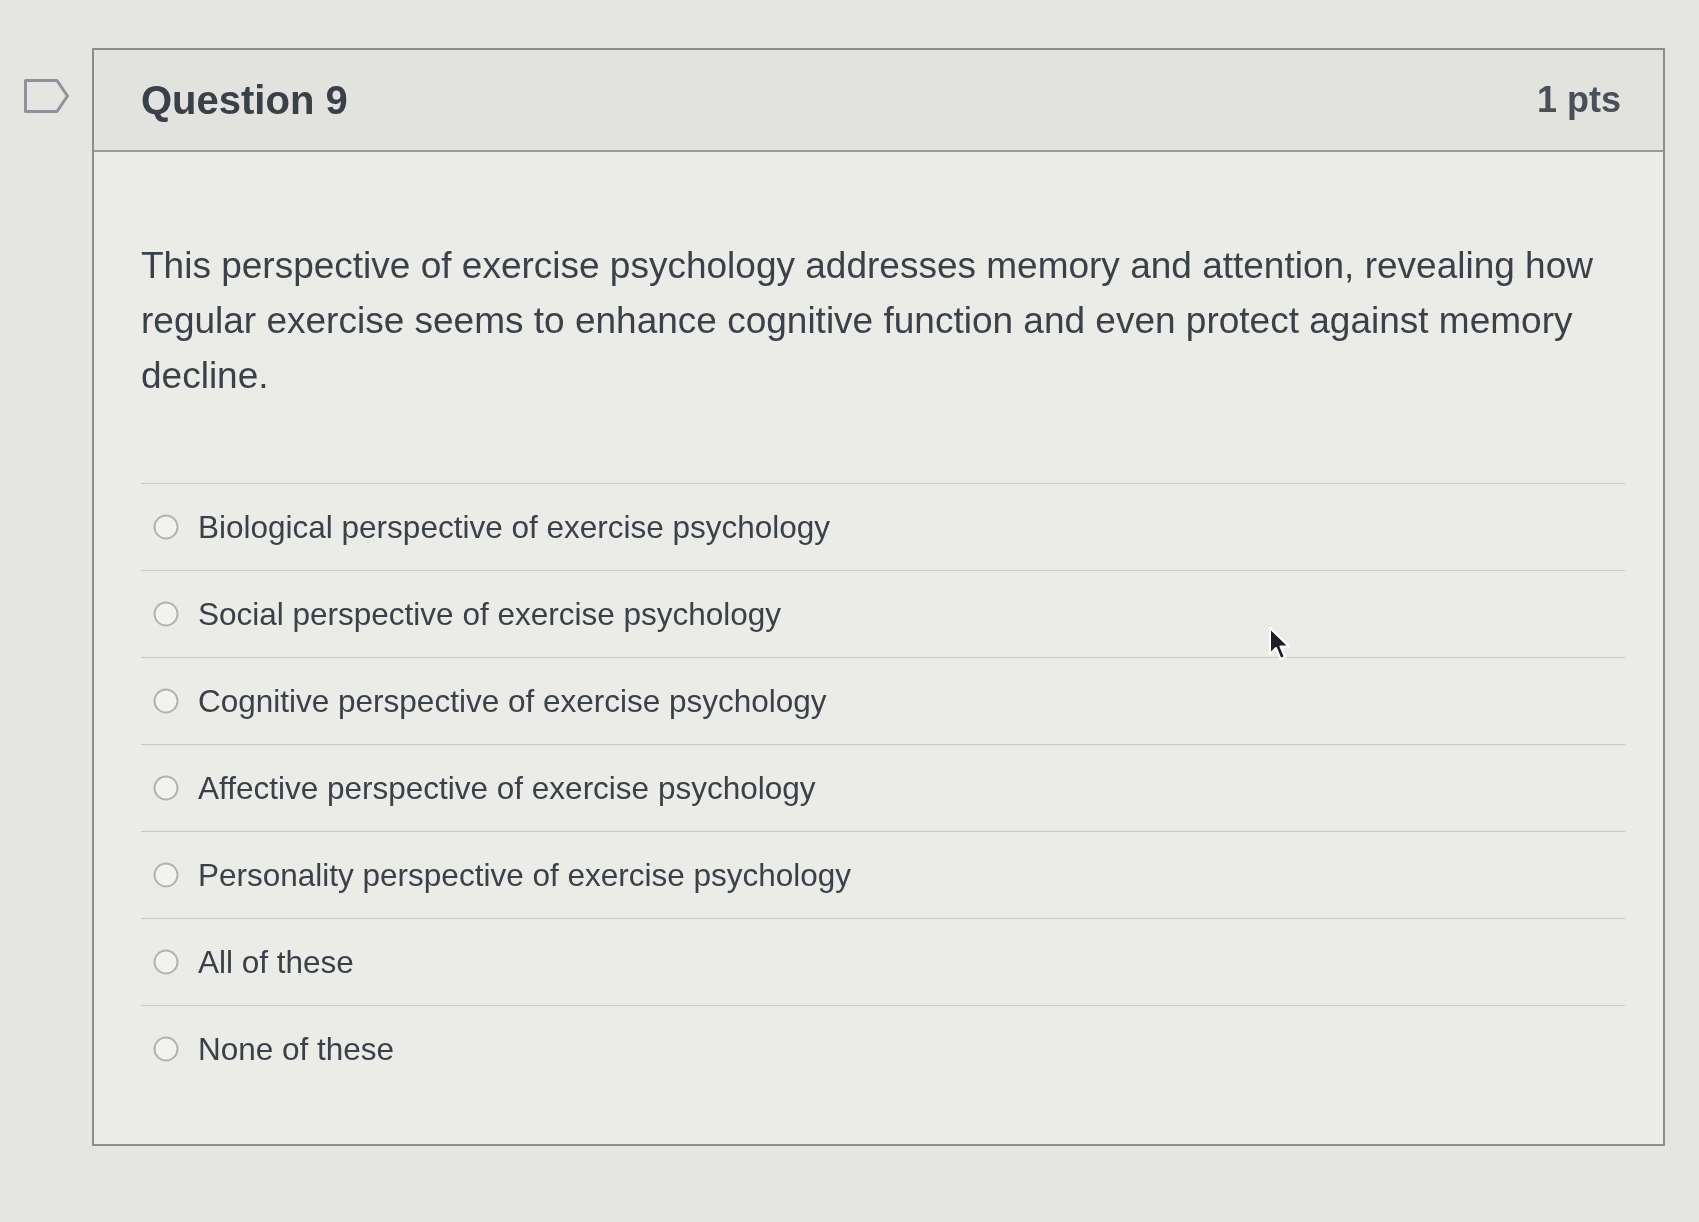  I want to click on answer-label: Personality perspective of exercise psychology, so click(525, 875).